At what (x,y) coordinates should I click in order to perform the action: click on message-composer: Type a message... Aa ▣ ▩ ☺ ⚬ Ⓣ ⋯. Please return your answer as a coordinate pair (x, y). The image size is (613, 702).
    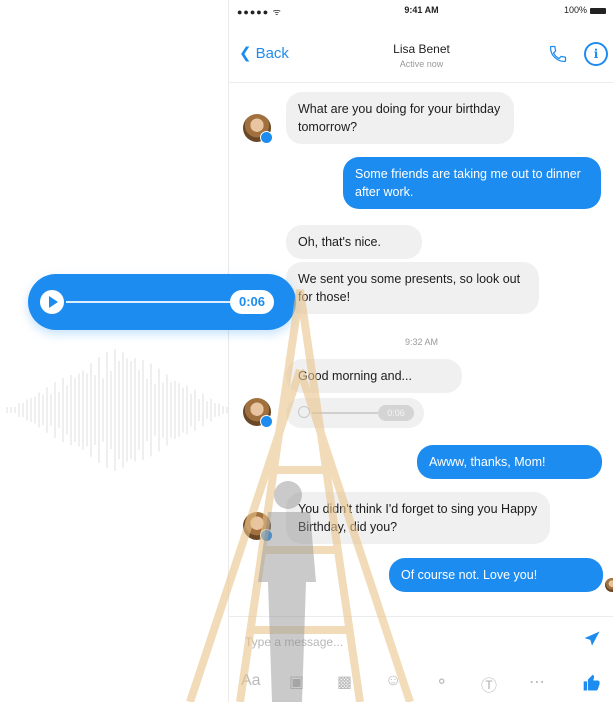
    Looking at the image, I should click on (421, 659).